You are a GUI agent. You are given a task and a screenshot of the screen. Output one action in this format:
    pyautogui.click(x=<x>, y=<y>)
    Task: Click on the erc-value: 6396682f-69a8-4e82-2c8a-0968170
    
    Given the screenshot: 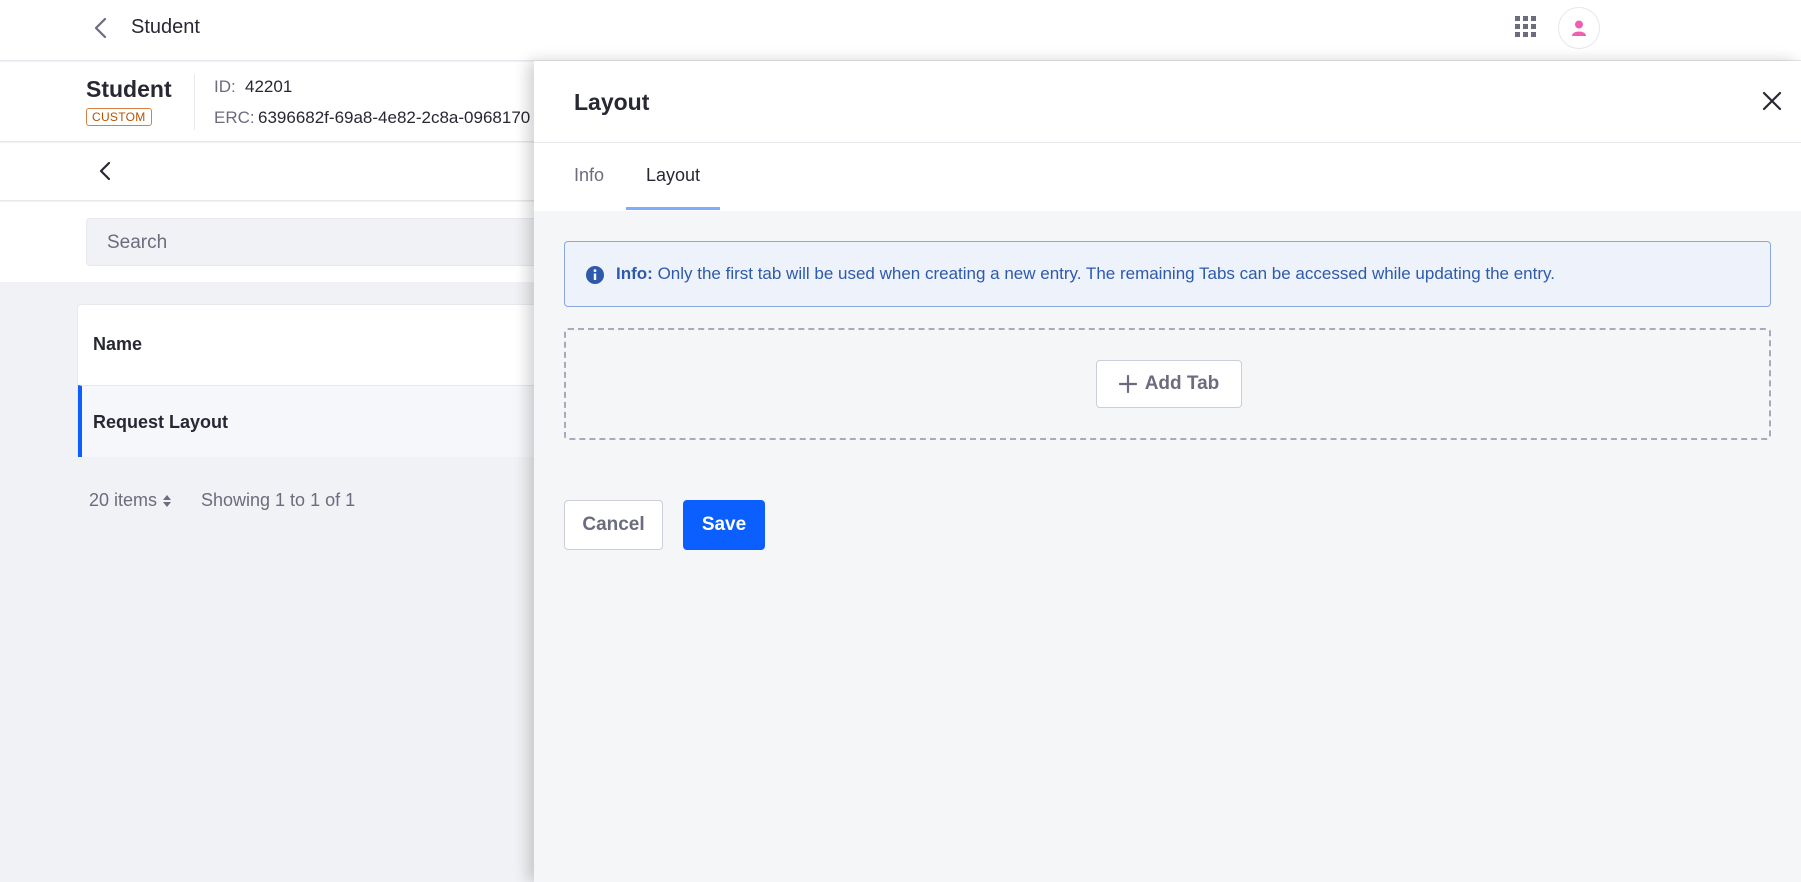 What is the action you would take?
    pyautogui.click(x=394, y=117)
    